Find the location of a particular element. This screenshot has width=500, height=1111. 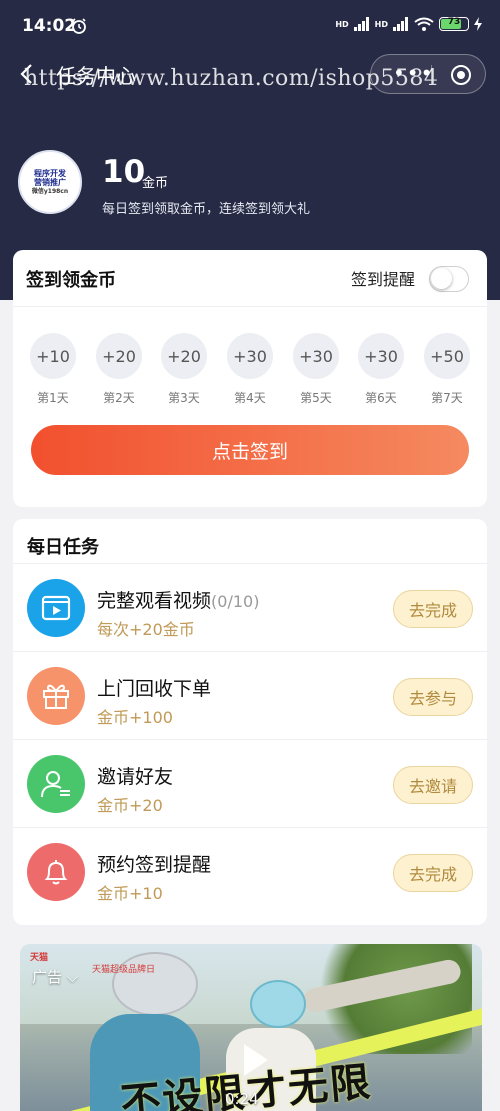

ad-banner: 天猫 天猫超级品牌日 广告 ⌵ 不设限才无限 0:24 is located at coordinates (251, 1027).